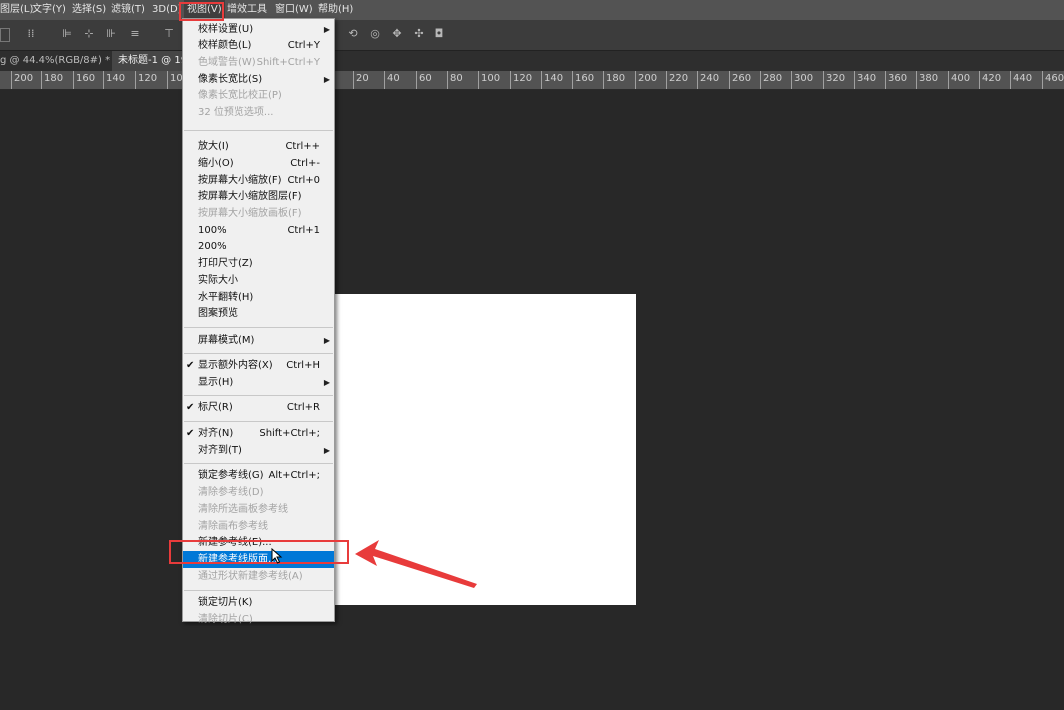  What do you see at coordinates (258, 382) in the screenshot?
I see `view-menu-item: 显示(H) ▶` at bounding box center [258, 382].